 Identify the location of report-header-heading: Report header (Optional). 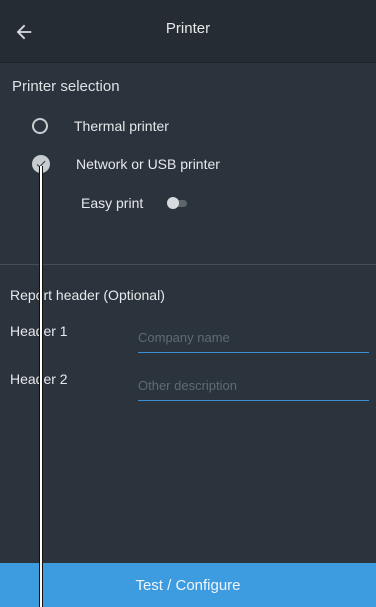
(87, 295).